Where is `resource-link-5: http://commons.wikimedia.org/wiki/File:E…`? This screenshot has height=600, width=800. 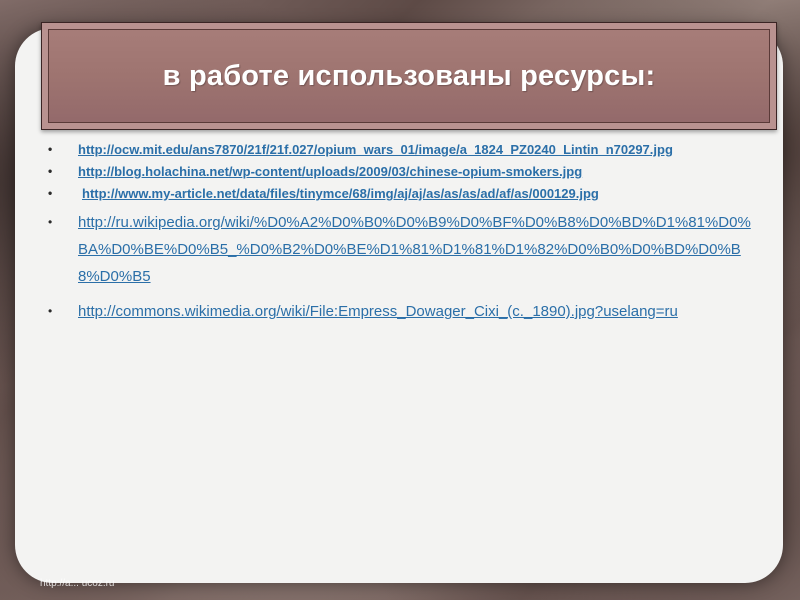 resource-link-5: http://commons.wikimedia.org/wiki/File:E… is located at coordinates (418, 311).